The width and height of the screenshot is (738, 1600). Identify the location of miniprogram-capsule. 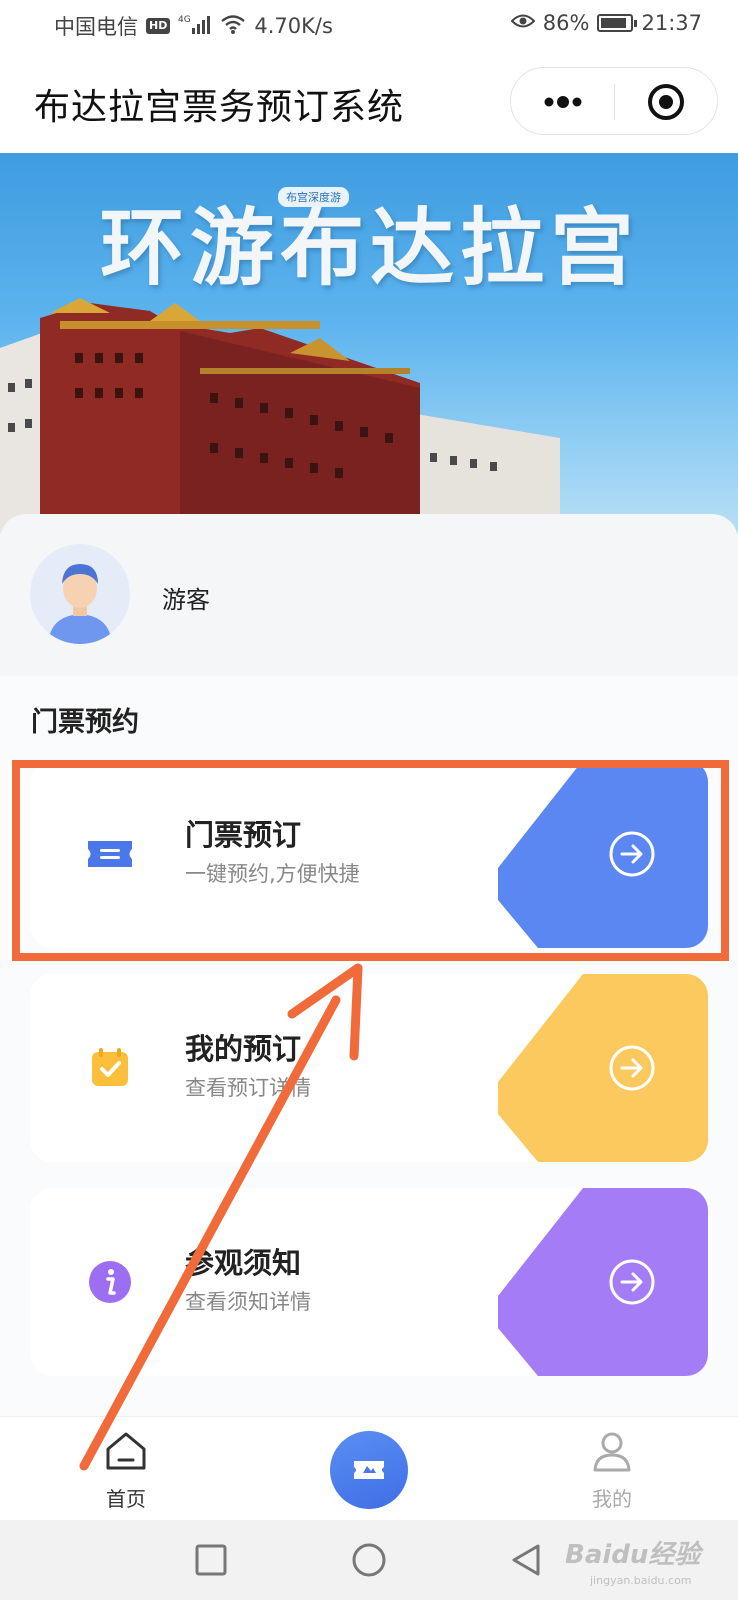
(614, 101).